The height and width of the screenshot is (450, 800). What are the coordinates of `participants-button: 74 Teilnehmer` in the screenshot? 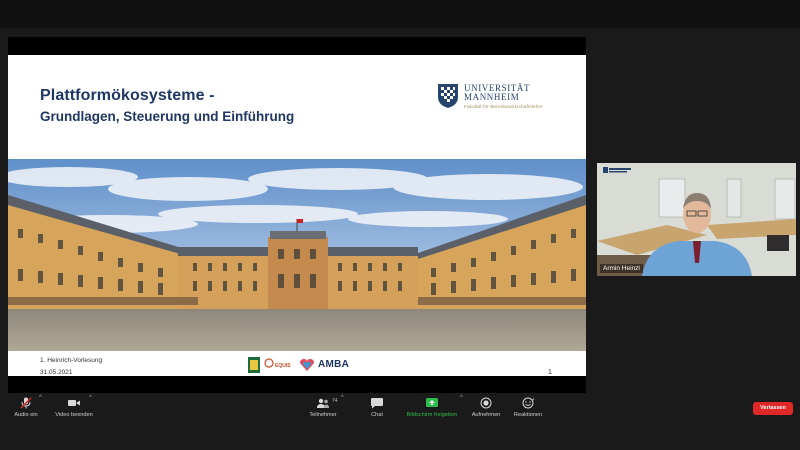 It's located at (323, 407).